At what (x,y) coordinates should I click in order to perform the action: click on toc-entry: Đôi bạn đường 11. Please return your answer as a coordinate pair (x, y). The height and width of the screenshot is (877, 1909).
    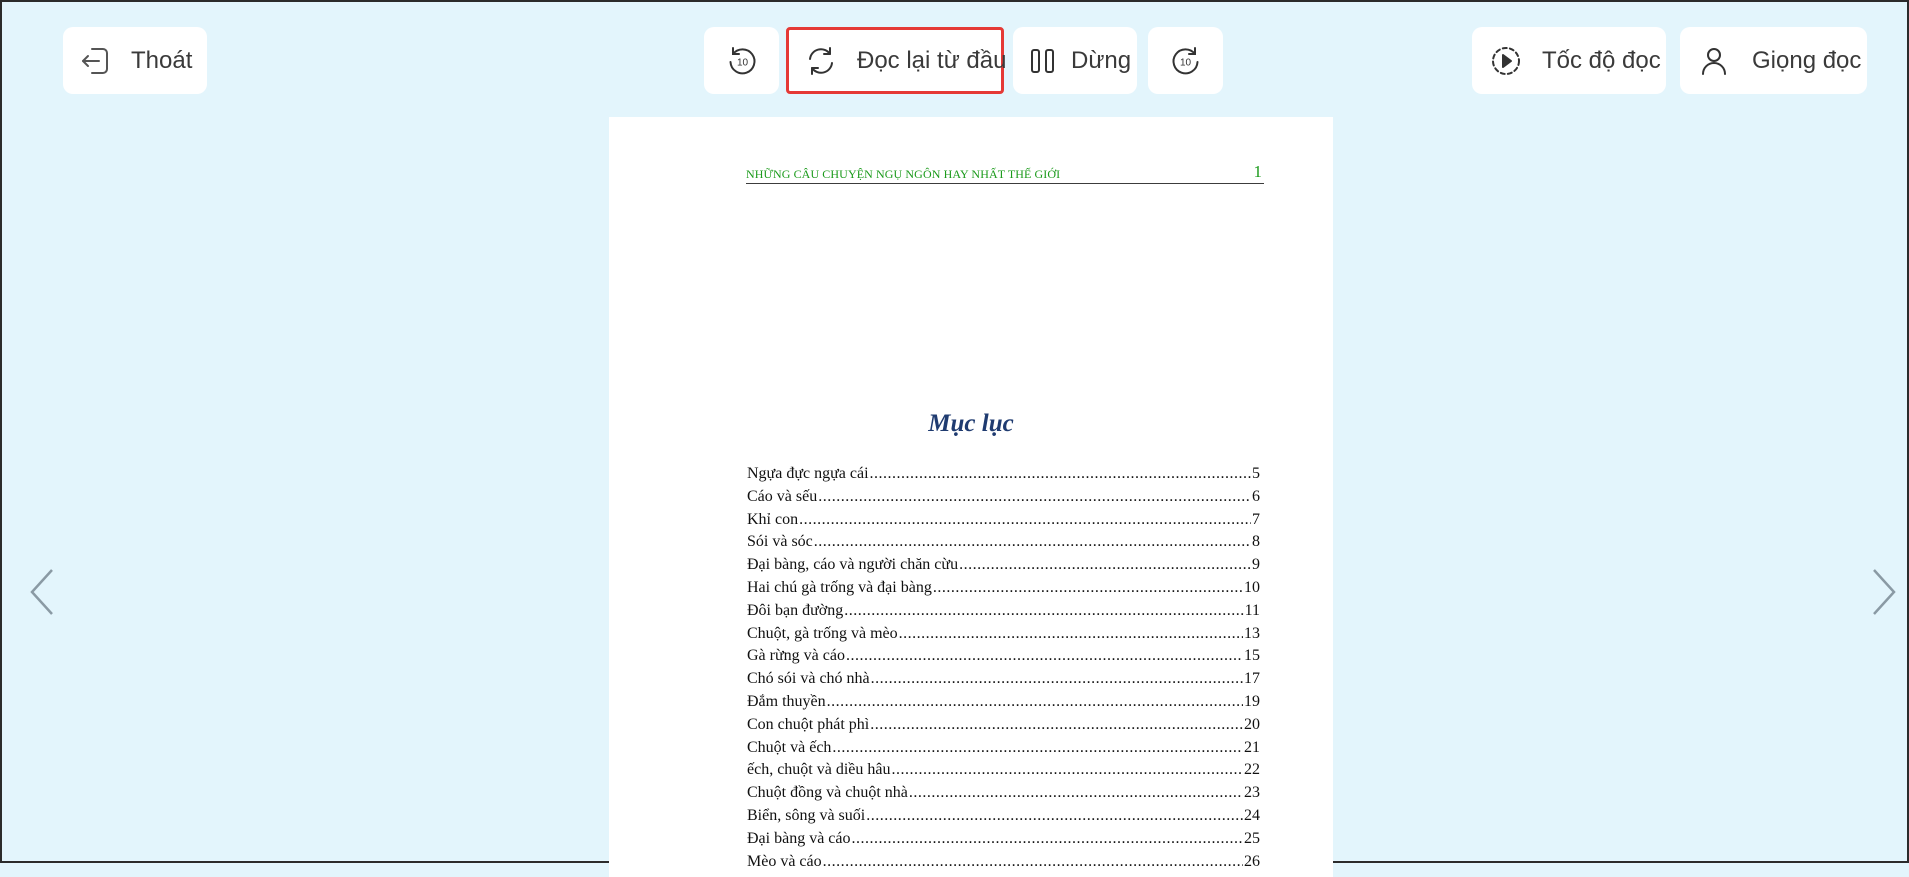
    Looking at the image, I should click on (1003, 611).